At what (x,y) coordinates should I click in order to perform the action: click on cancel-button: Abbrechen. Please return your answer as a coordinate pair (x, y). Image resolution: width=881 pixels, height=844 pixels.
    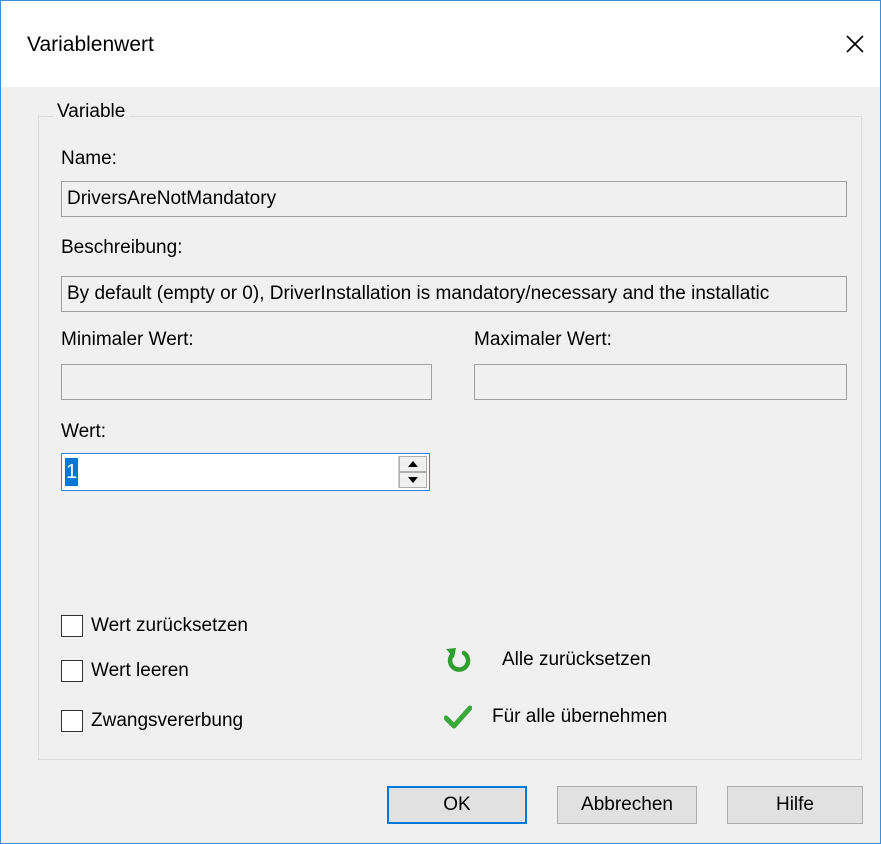
    Looking at the image, I should click on (627, 805).